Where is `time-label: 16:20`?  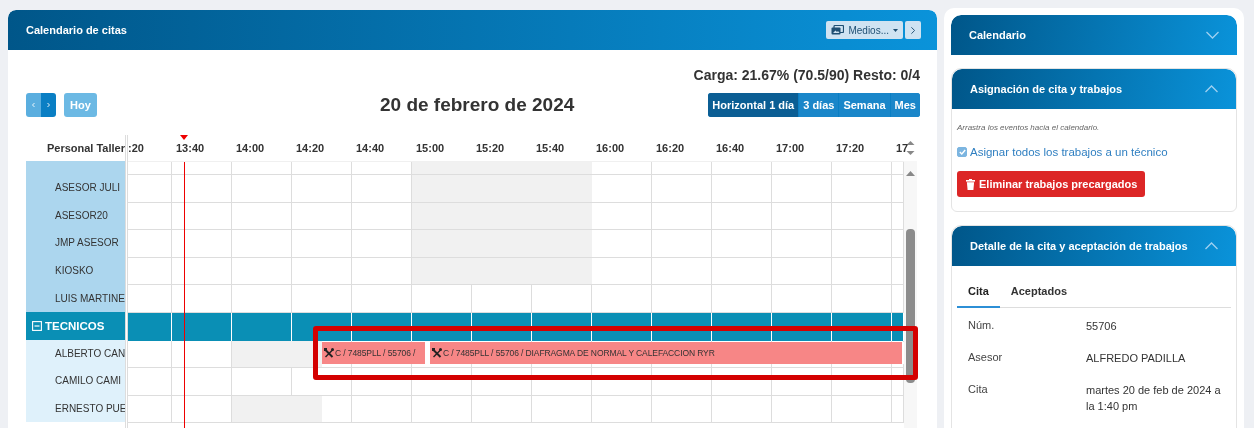 time-label: 16:20 is located at coordinates (670, 148).